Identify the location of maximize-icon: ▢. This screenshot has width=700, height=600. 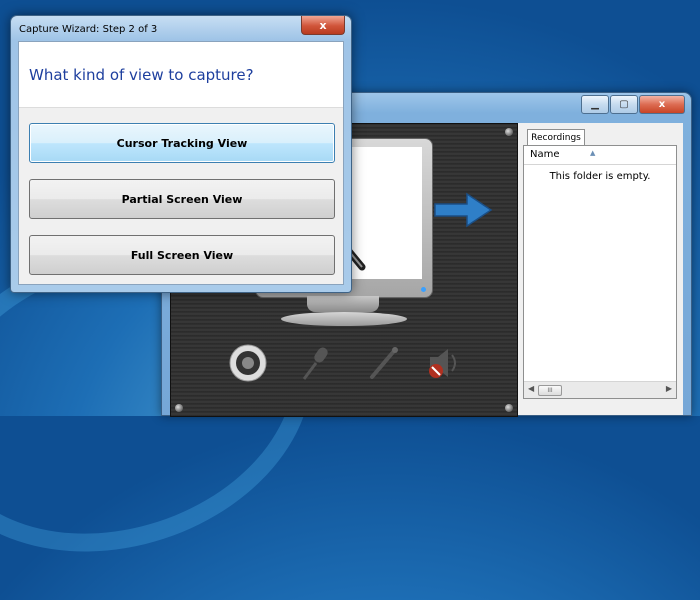
(624, 104).